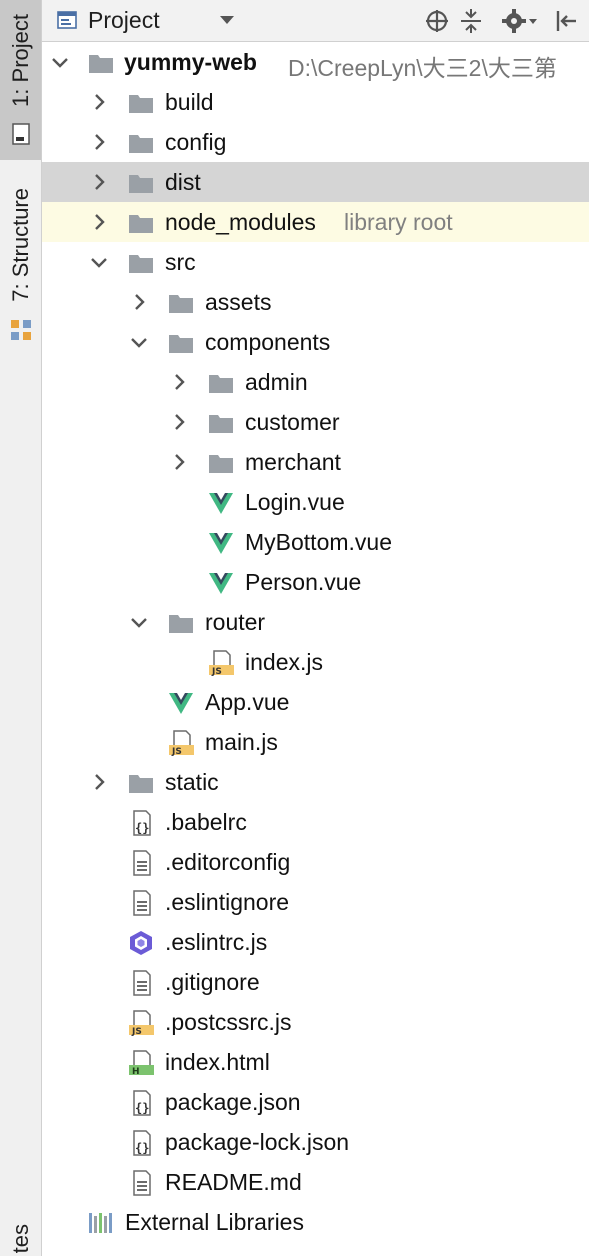 The width and height of the screenshot is (589, 1256). I want to click on tree-item-label: package.json, so click(233, 1102).